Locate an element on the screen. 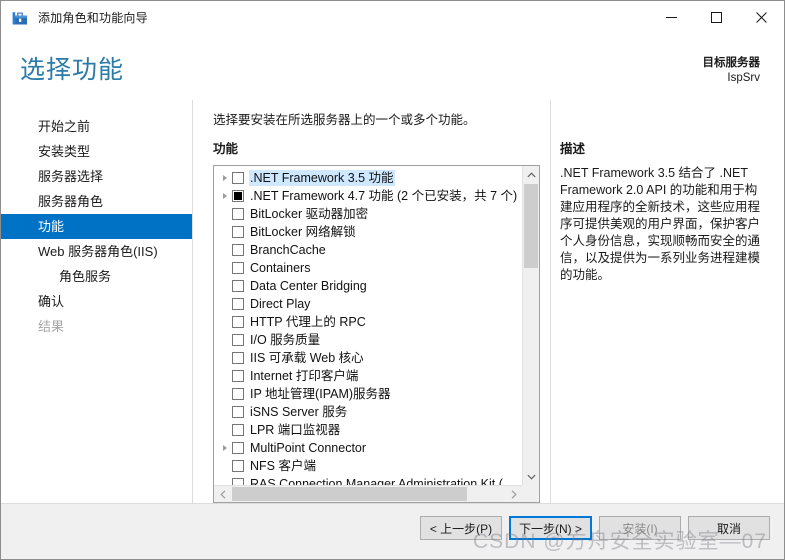 This screenshot has height=560, width=785. feature-row: LPR 端口监视器 is located at coordinates (368, 430).